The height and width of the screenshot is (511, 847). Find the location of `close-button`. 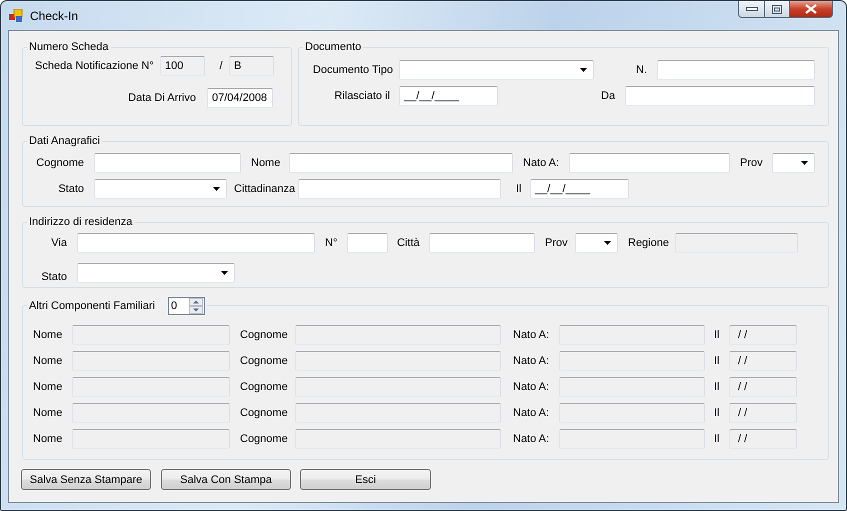

close-button is located at coordinates (811, 9).